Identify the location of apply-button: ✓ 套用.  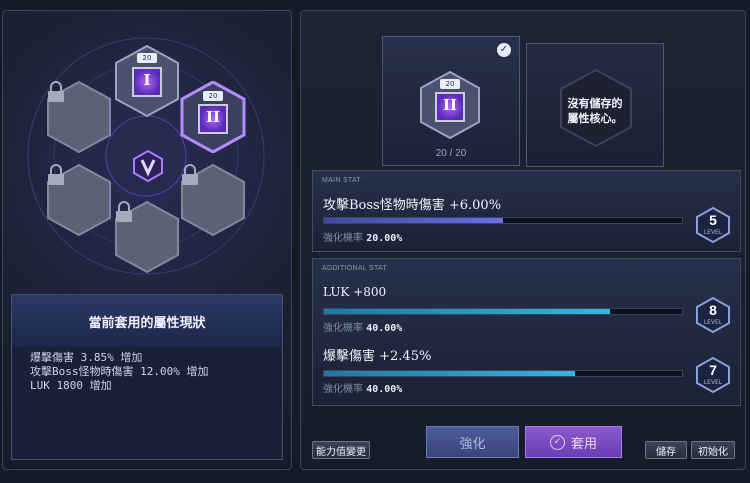
(573, 442).